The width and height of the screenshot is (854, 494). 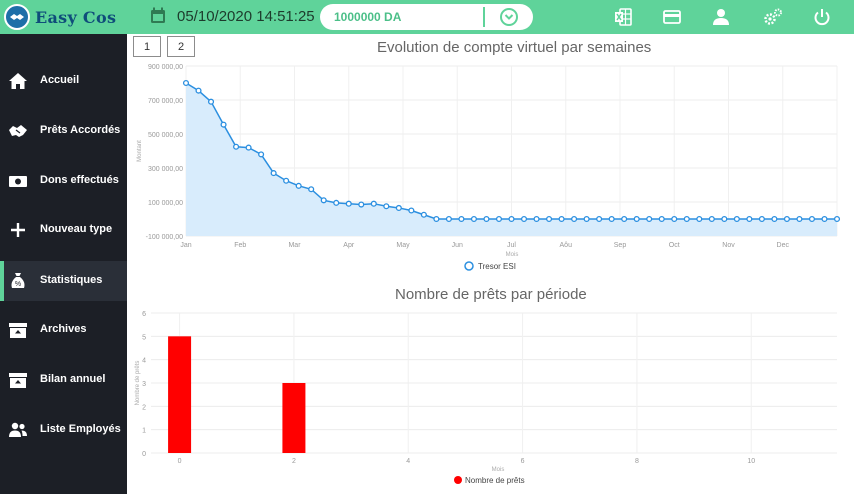 I want to click on excel-icon, so click(x=623, y=17).